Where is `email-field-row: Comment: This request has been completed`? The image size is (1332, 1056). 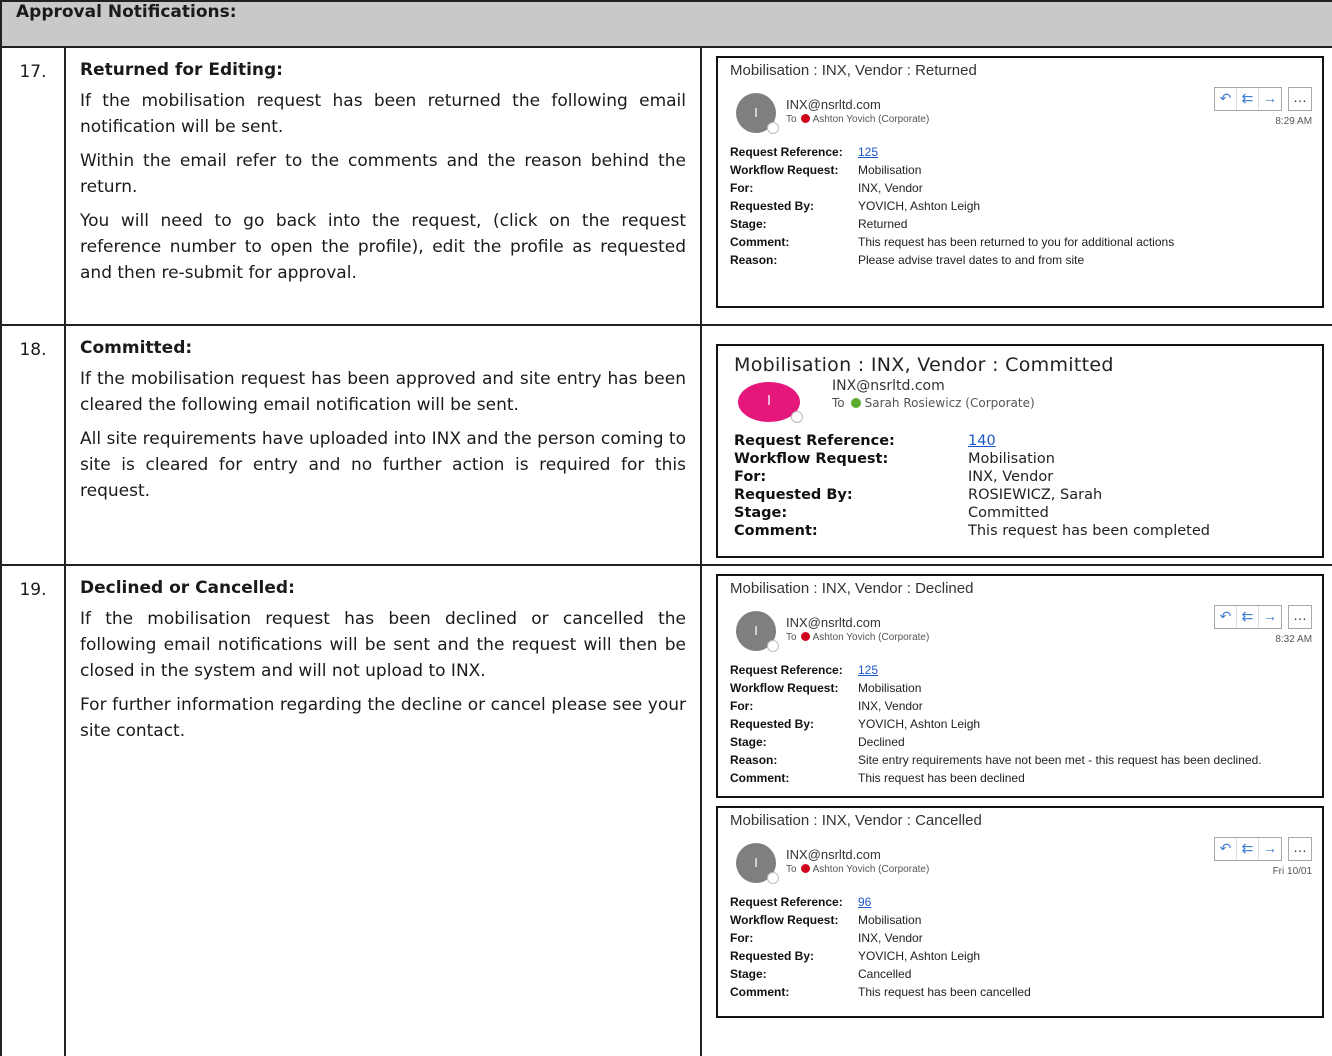 email-field-row: Comment: This request has been completed is located at coordinates (1028, 531).